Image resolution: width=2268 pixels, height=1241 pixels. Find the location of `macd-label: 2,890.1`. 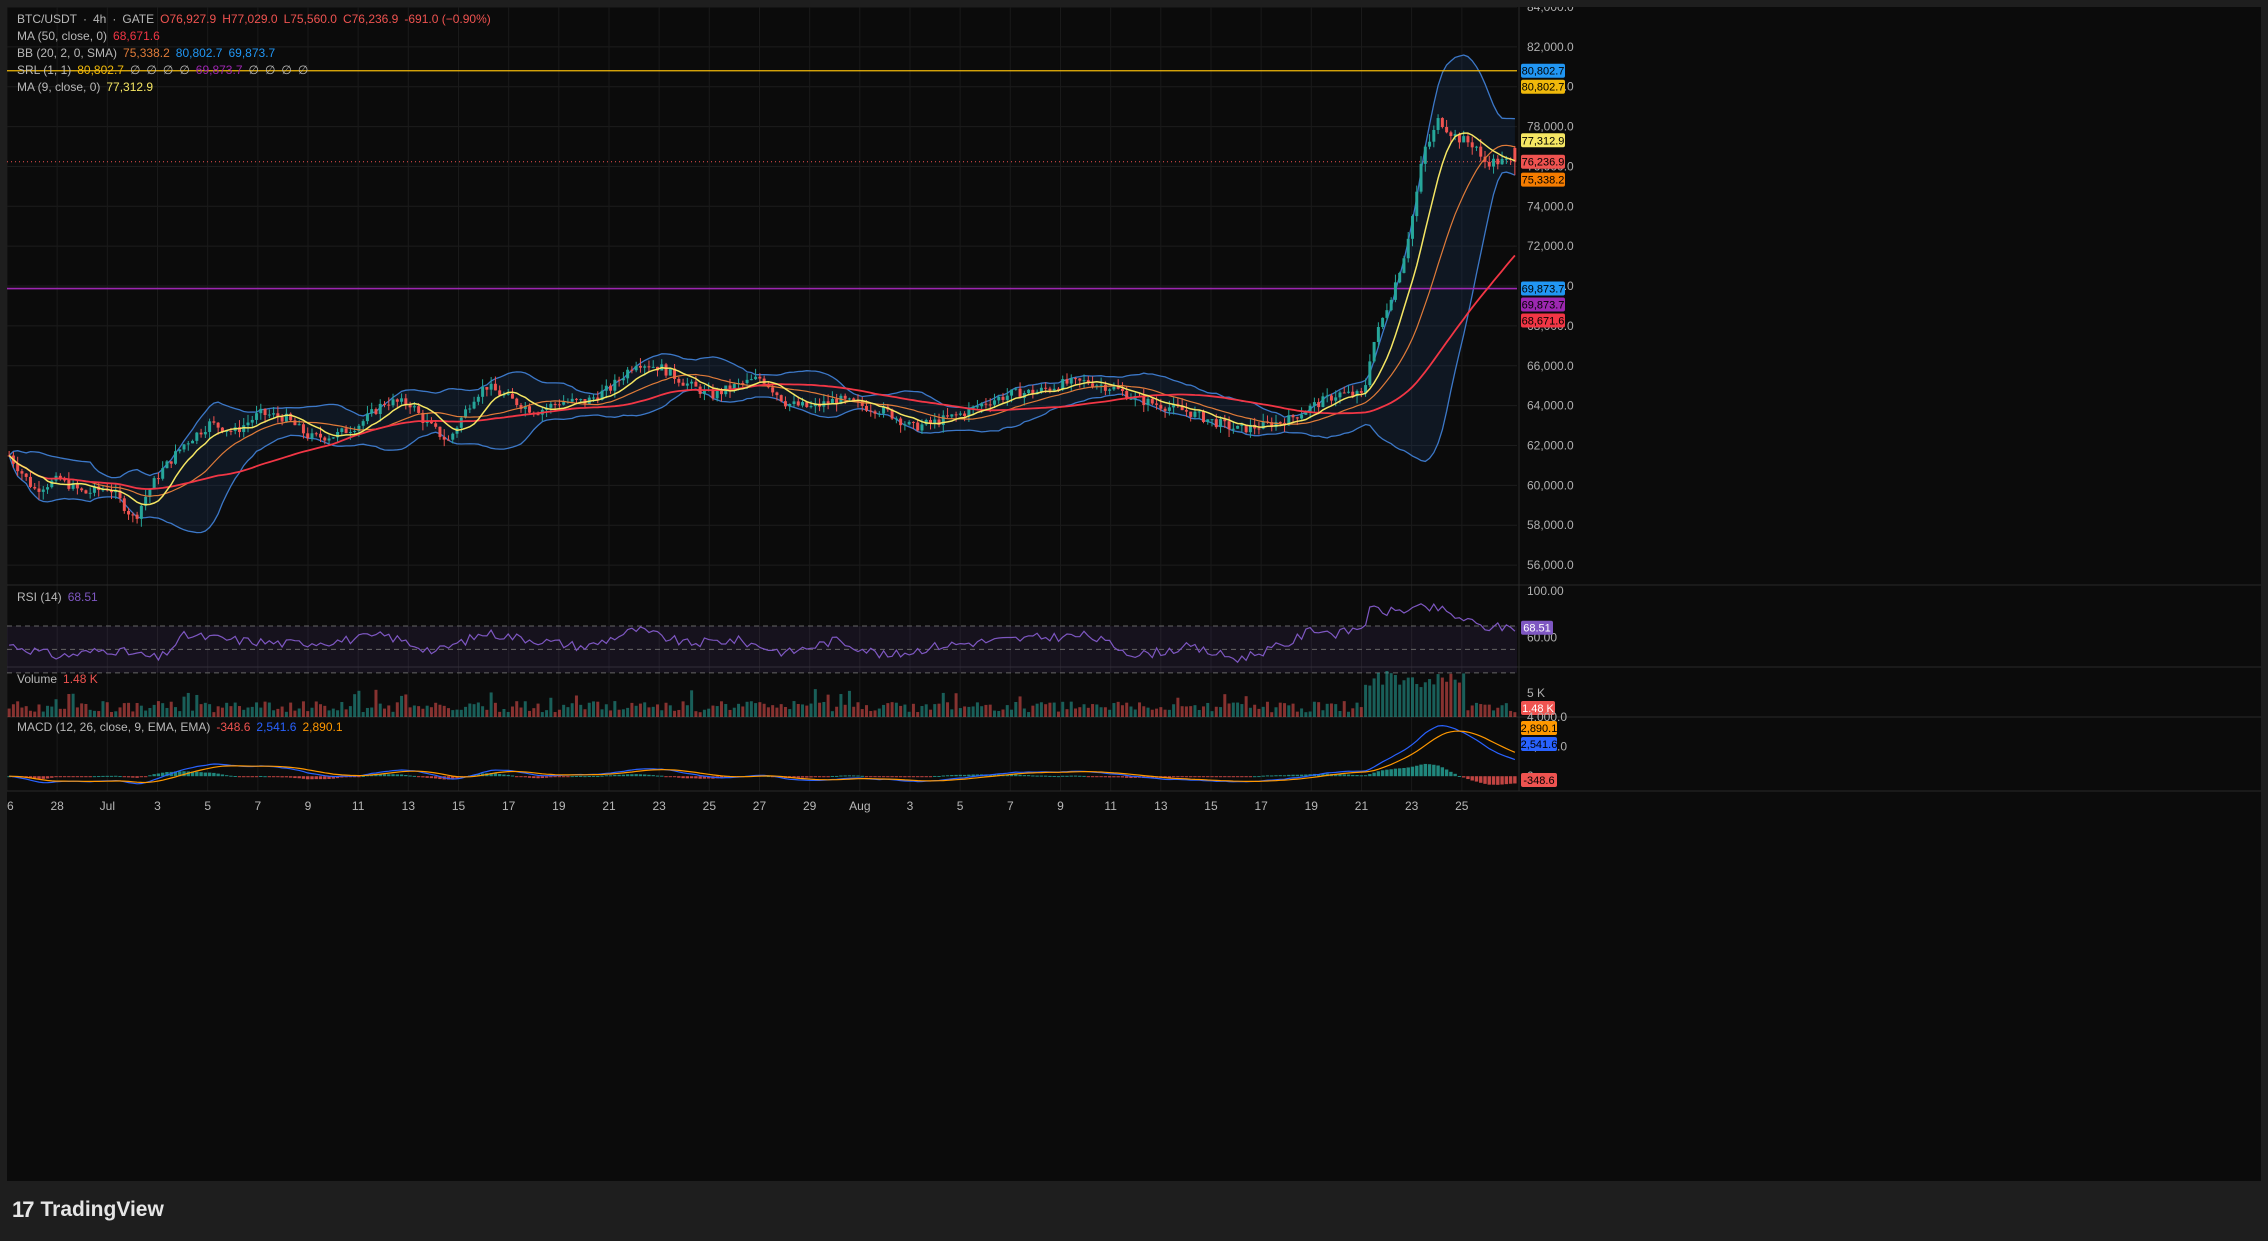

macd-label: 2,890.1 is located at coordinates (1539, 729).